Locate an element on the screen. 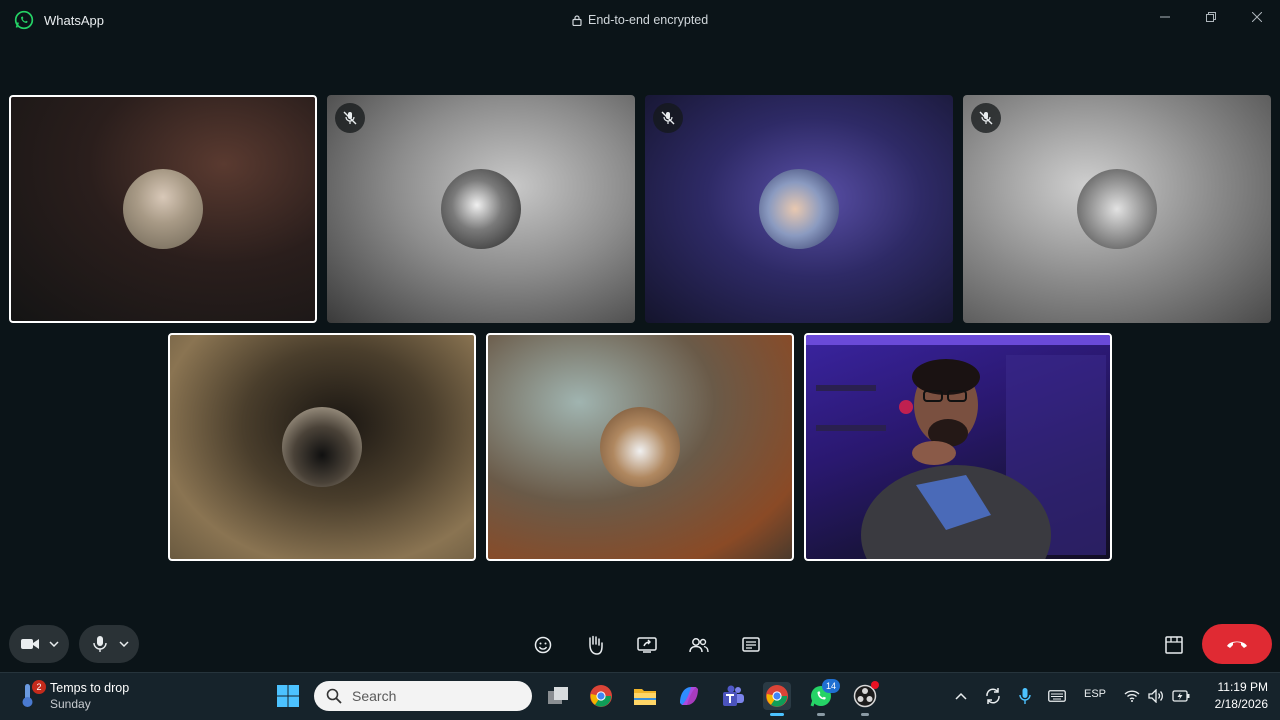  language-indicator: ESP is located at coordinates (1095, 694).